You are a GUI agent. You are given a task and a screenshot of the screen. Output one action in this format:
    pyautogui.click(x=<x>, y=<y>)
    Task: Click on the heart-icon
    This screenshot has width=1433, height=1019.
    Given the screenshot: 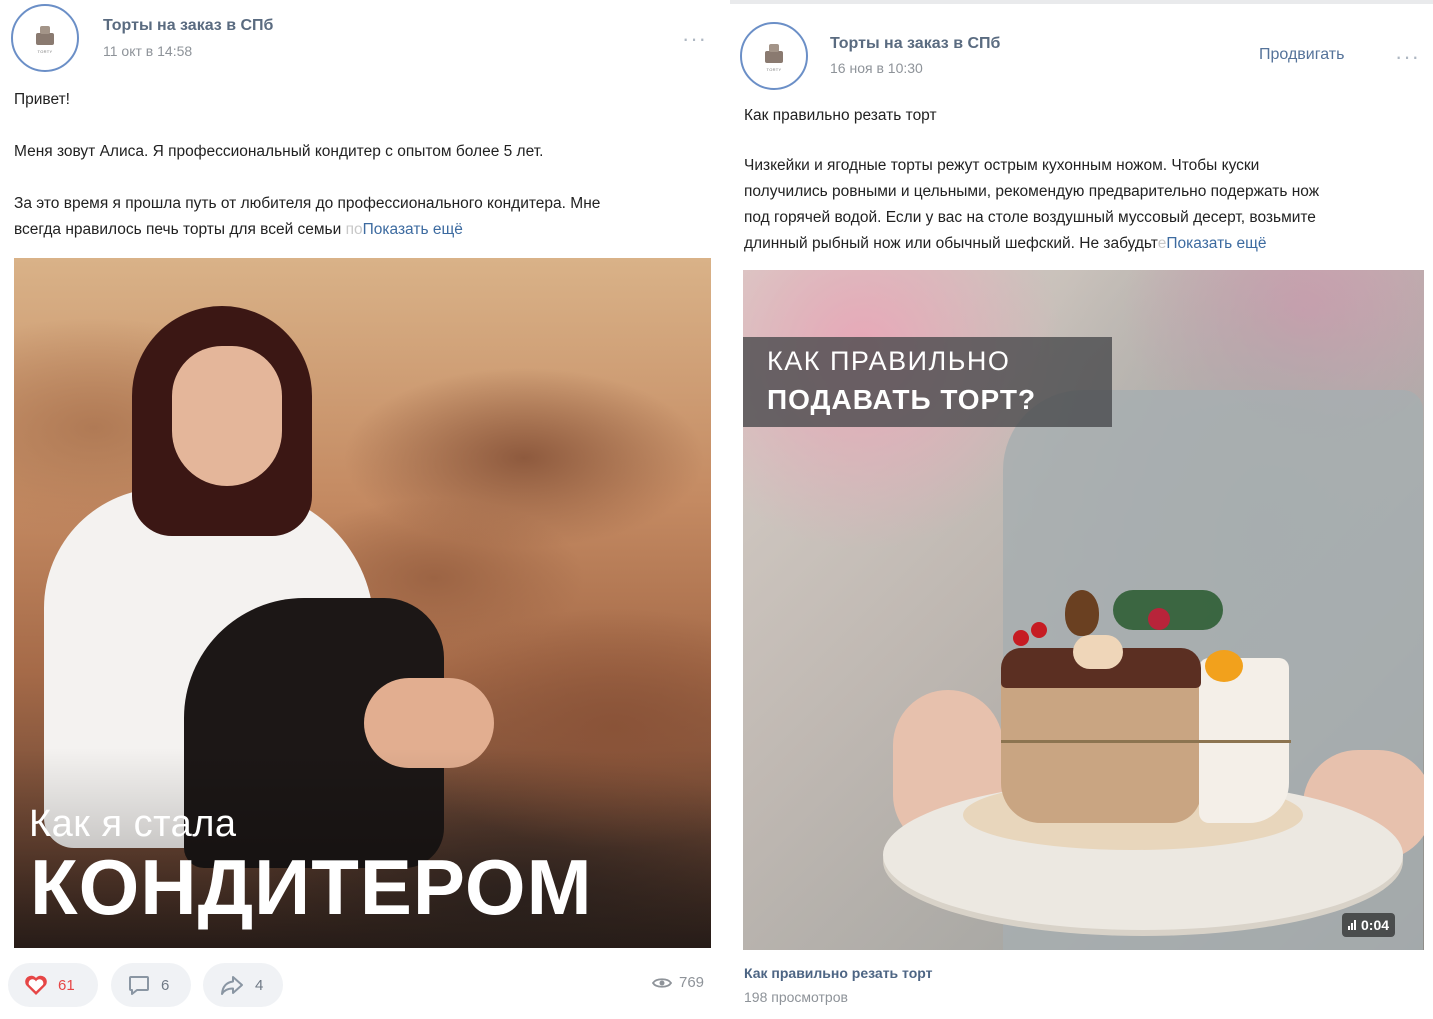 What is the action you would take?
    pyautogui.click(x=36, y=985)
    